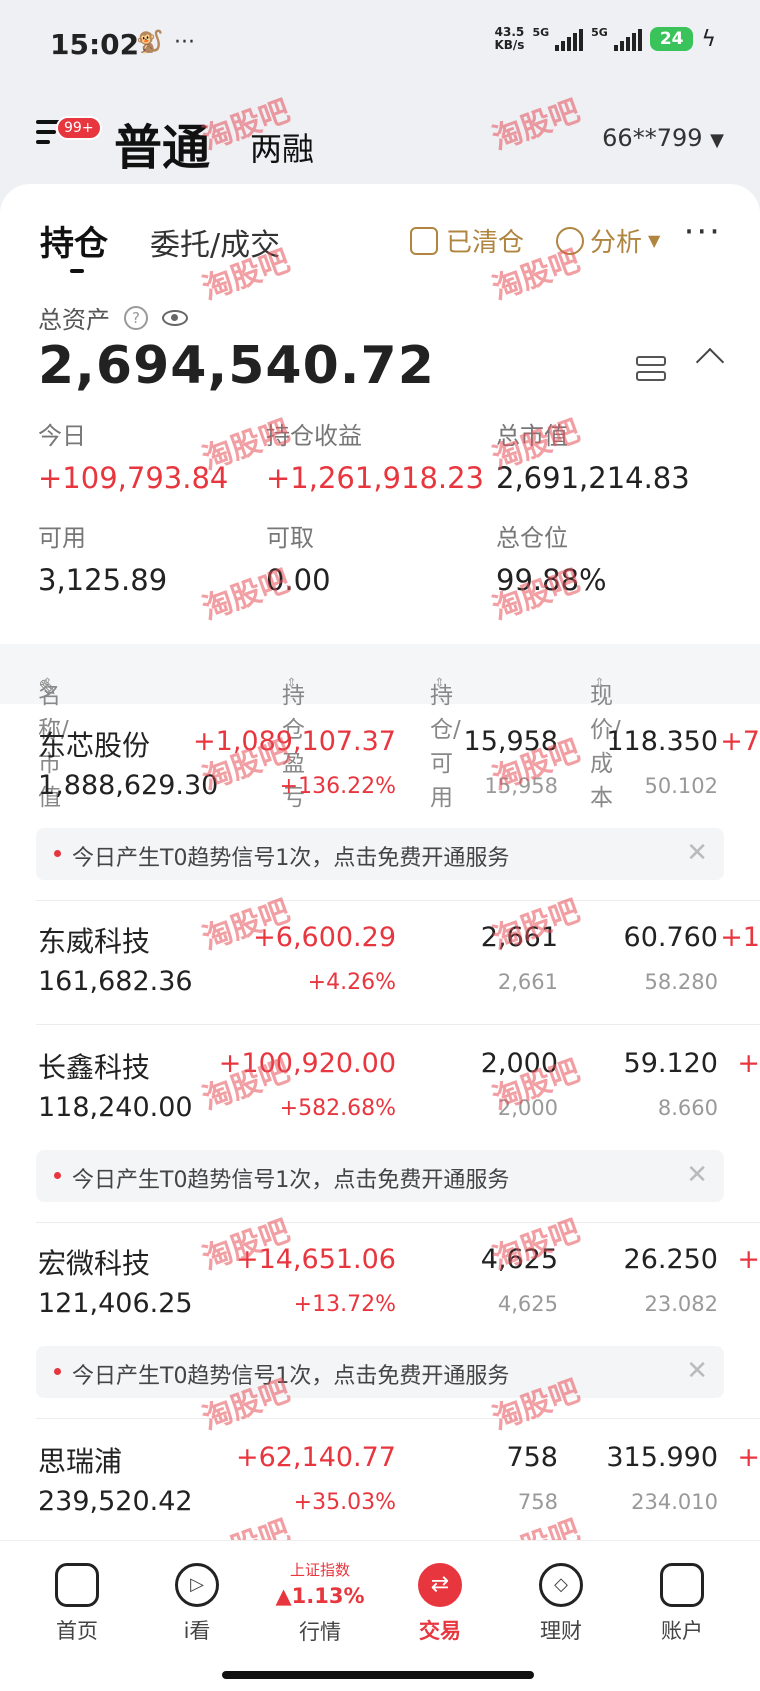 The width and height of the screenshot is (760, 1691). I want to click on tab-orders: 委托/成交, so click(215, 242).